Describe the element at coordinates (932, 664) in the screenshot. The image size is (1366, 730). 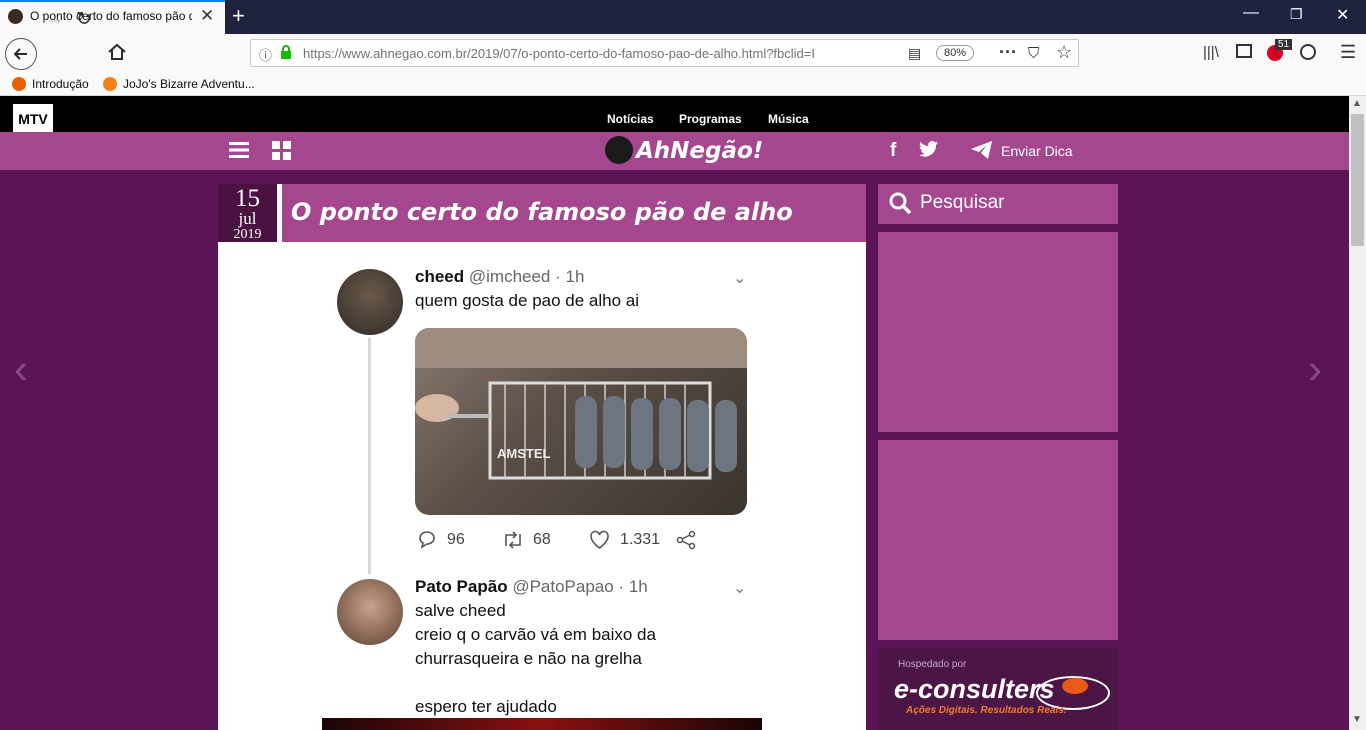
I see `hosted-by-label: Hospedado por` at that location.